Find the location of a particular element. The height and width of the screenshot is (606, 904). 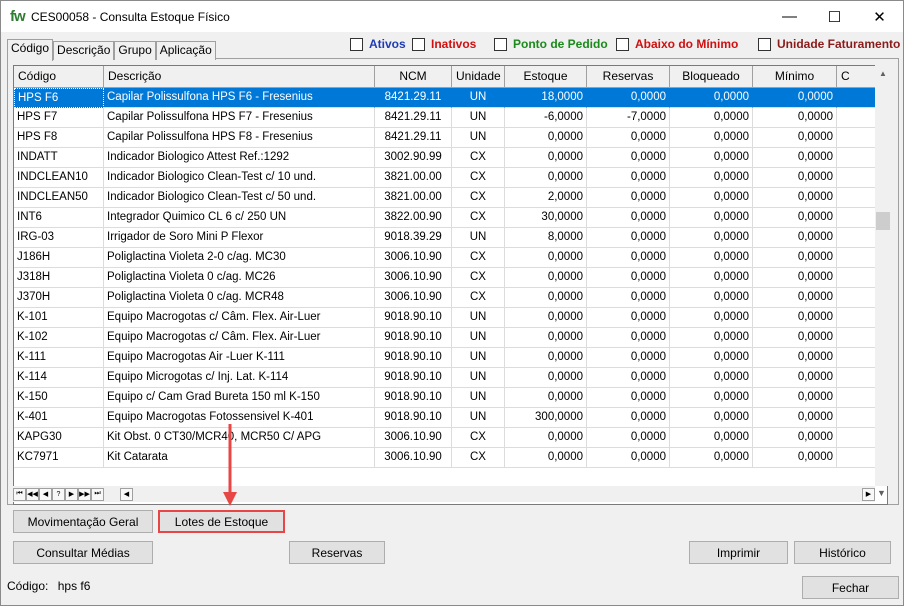

cell-unidade: CX is located at coordinates (478, 458).